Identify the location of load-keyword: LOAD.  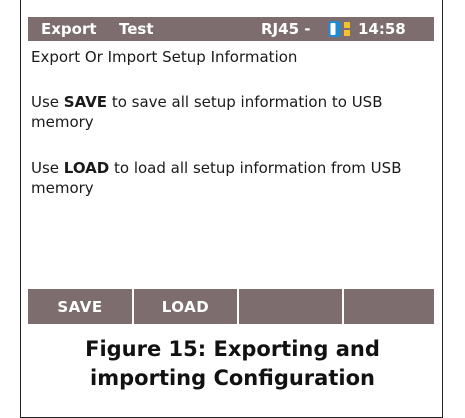
(86, 168).